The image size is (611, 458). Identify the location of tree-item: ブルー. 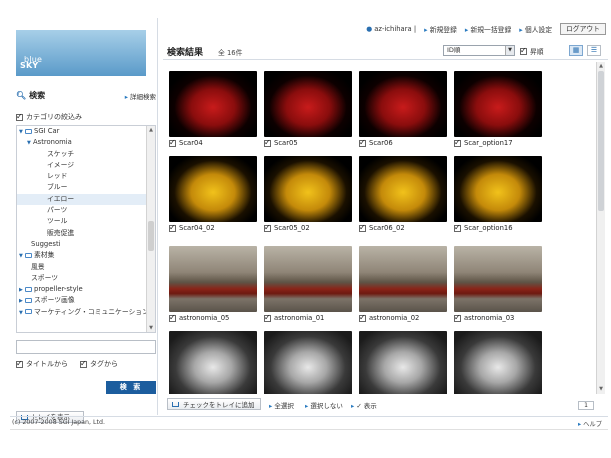
(81, 187).